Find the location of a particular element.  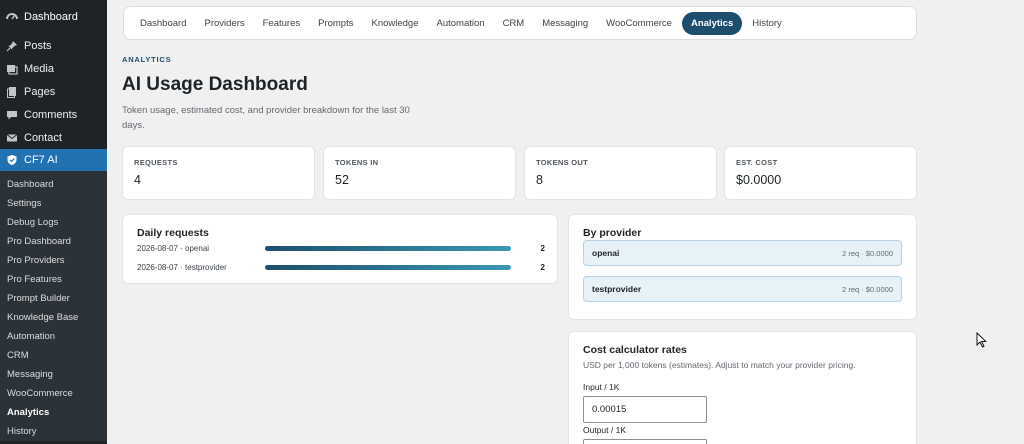

sidebar-item-label: Pages is located at coordinates (40, 91).